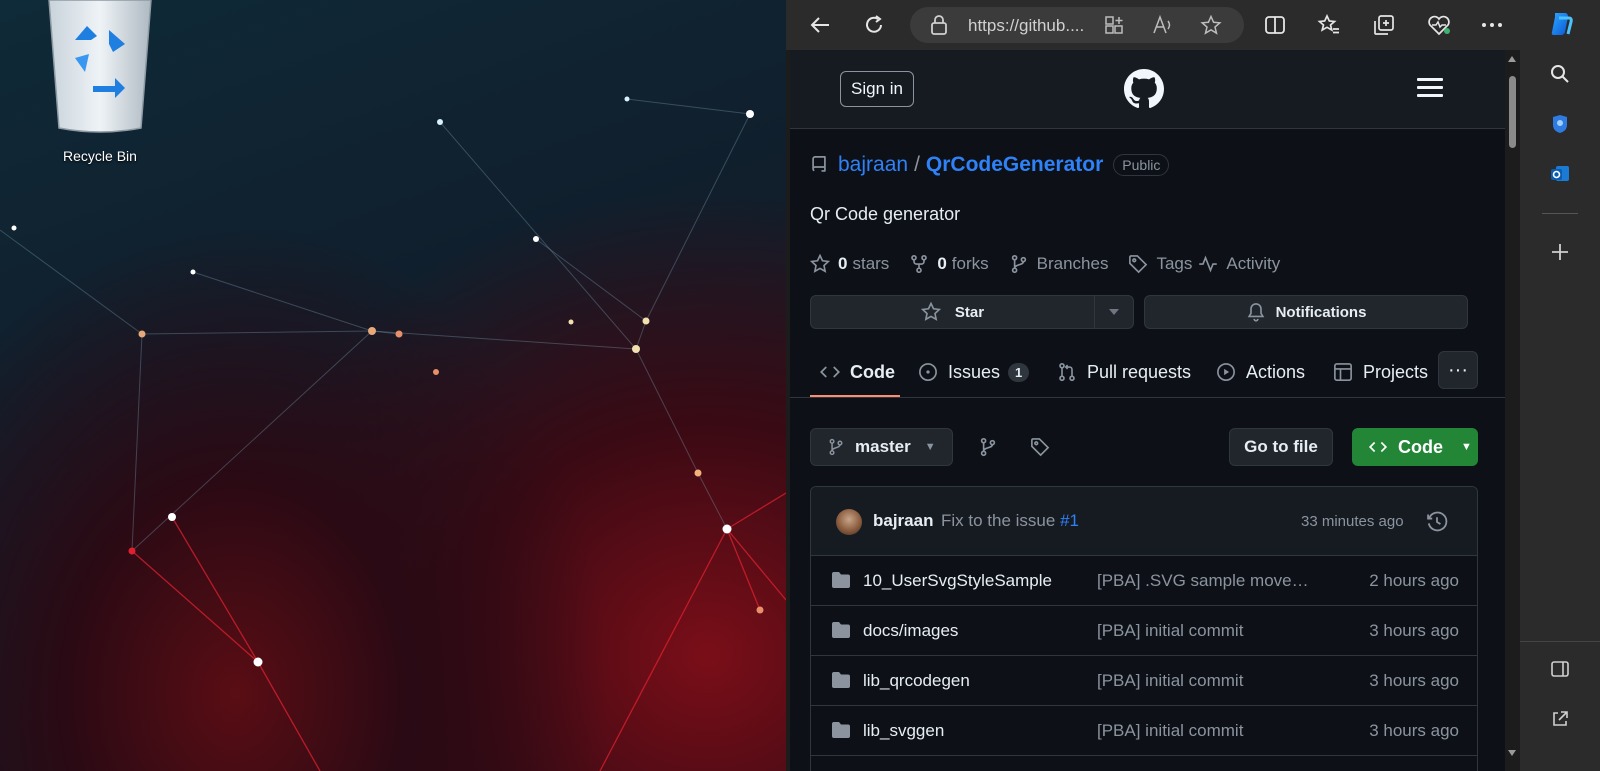 Image resolution: width=1600 pixels, height=771 pixels. What do you see at coordinates (1281, 447) in the screenshot?
I see `go-to-file-button: Go to file` at bounding box center [1281, 447].